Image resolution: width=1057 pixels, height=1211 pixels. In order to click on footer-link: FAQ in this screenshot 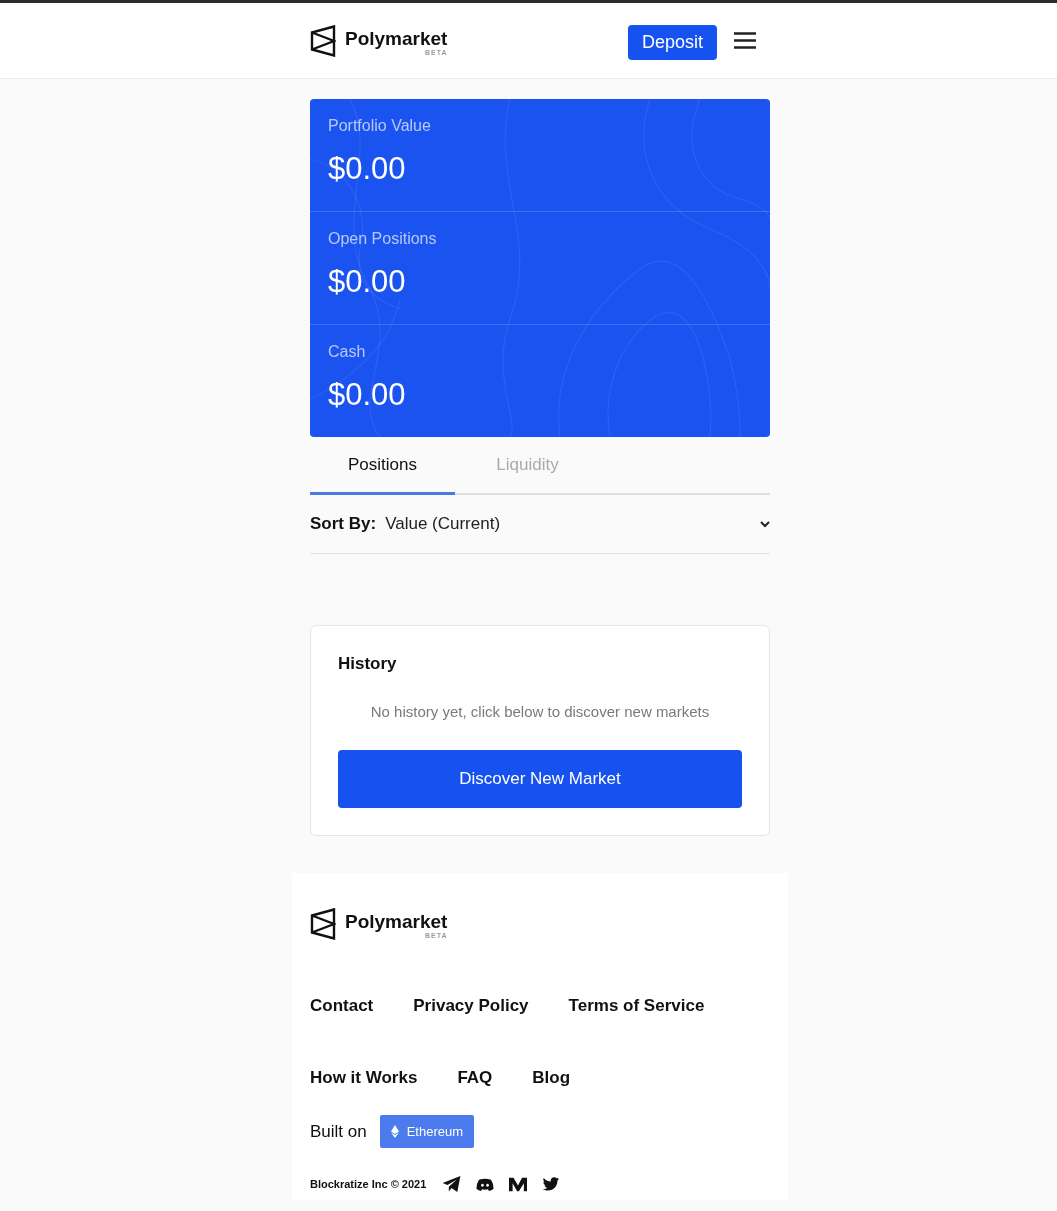, I will do `click(475, 1078)`.